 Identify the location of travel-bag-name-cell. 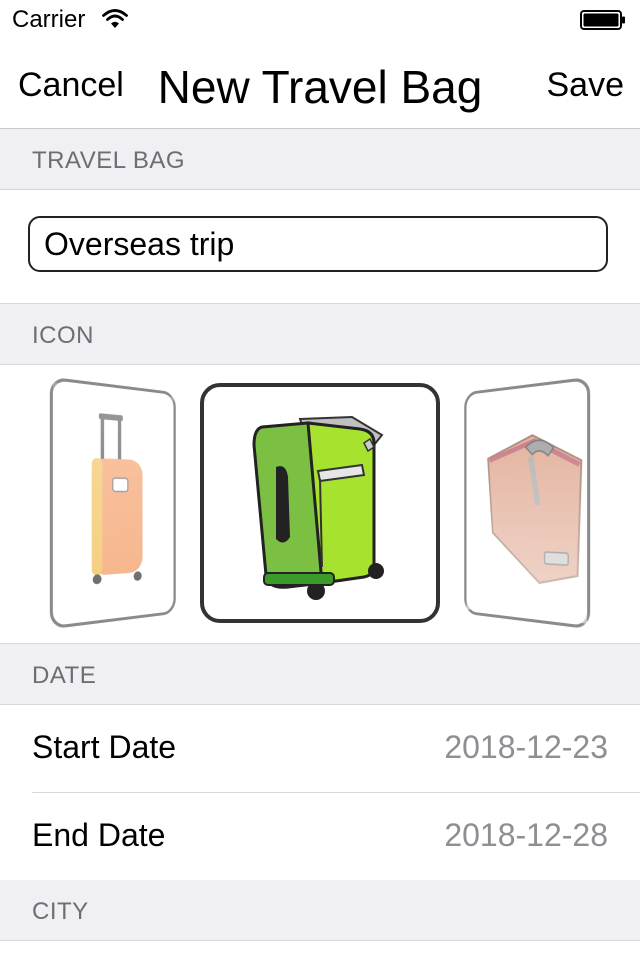
(320, 247).